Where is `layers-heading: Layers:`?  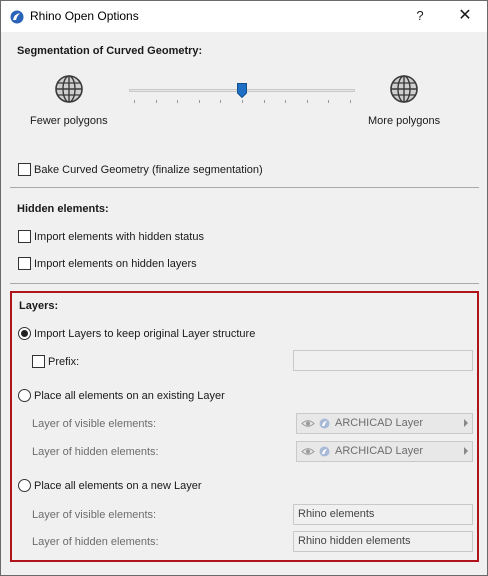
layers-heading: Layers: is located at coordinates (39, 306).